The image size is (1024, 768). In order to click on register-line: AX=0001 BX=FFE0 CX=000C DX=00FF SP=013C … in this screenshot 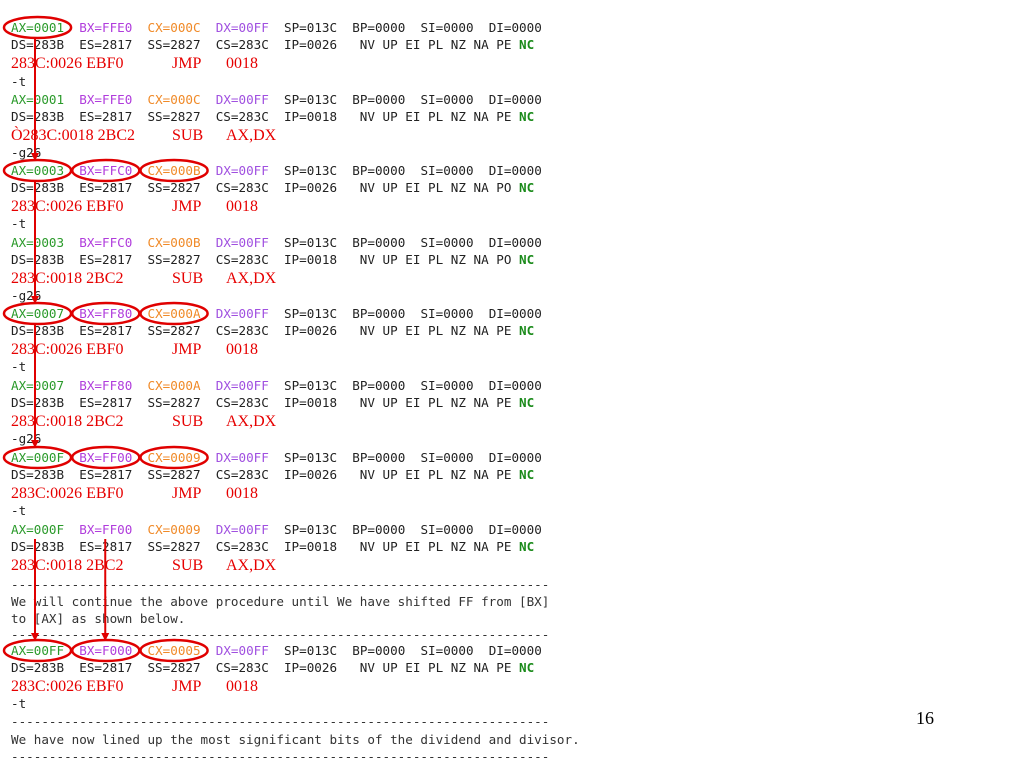, I will do `click(276, 100)`.